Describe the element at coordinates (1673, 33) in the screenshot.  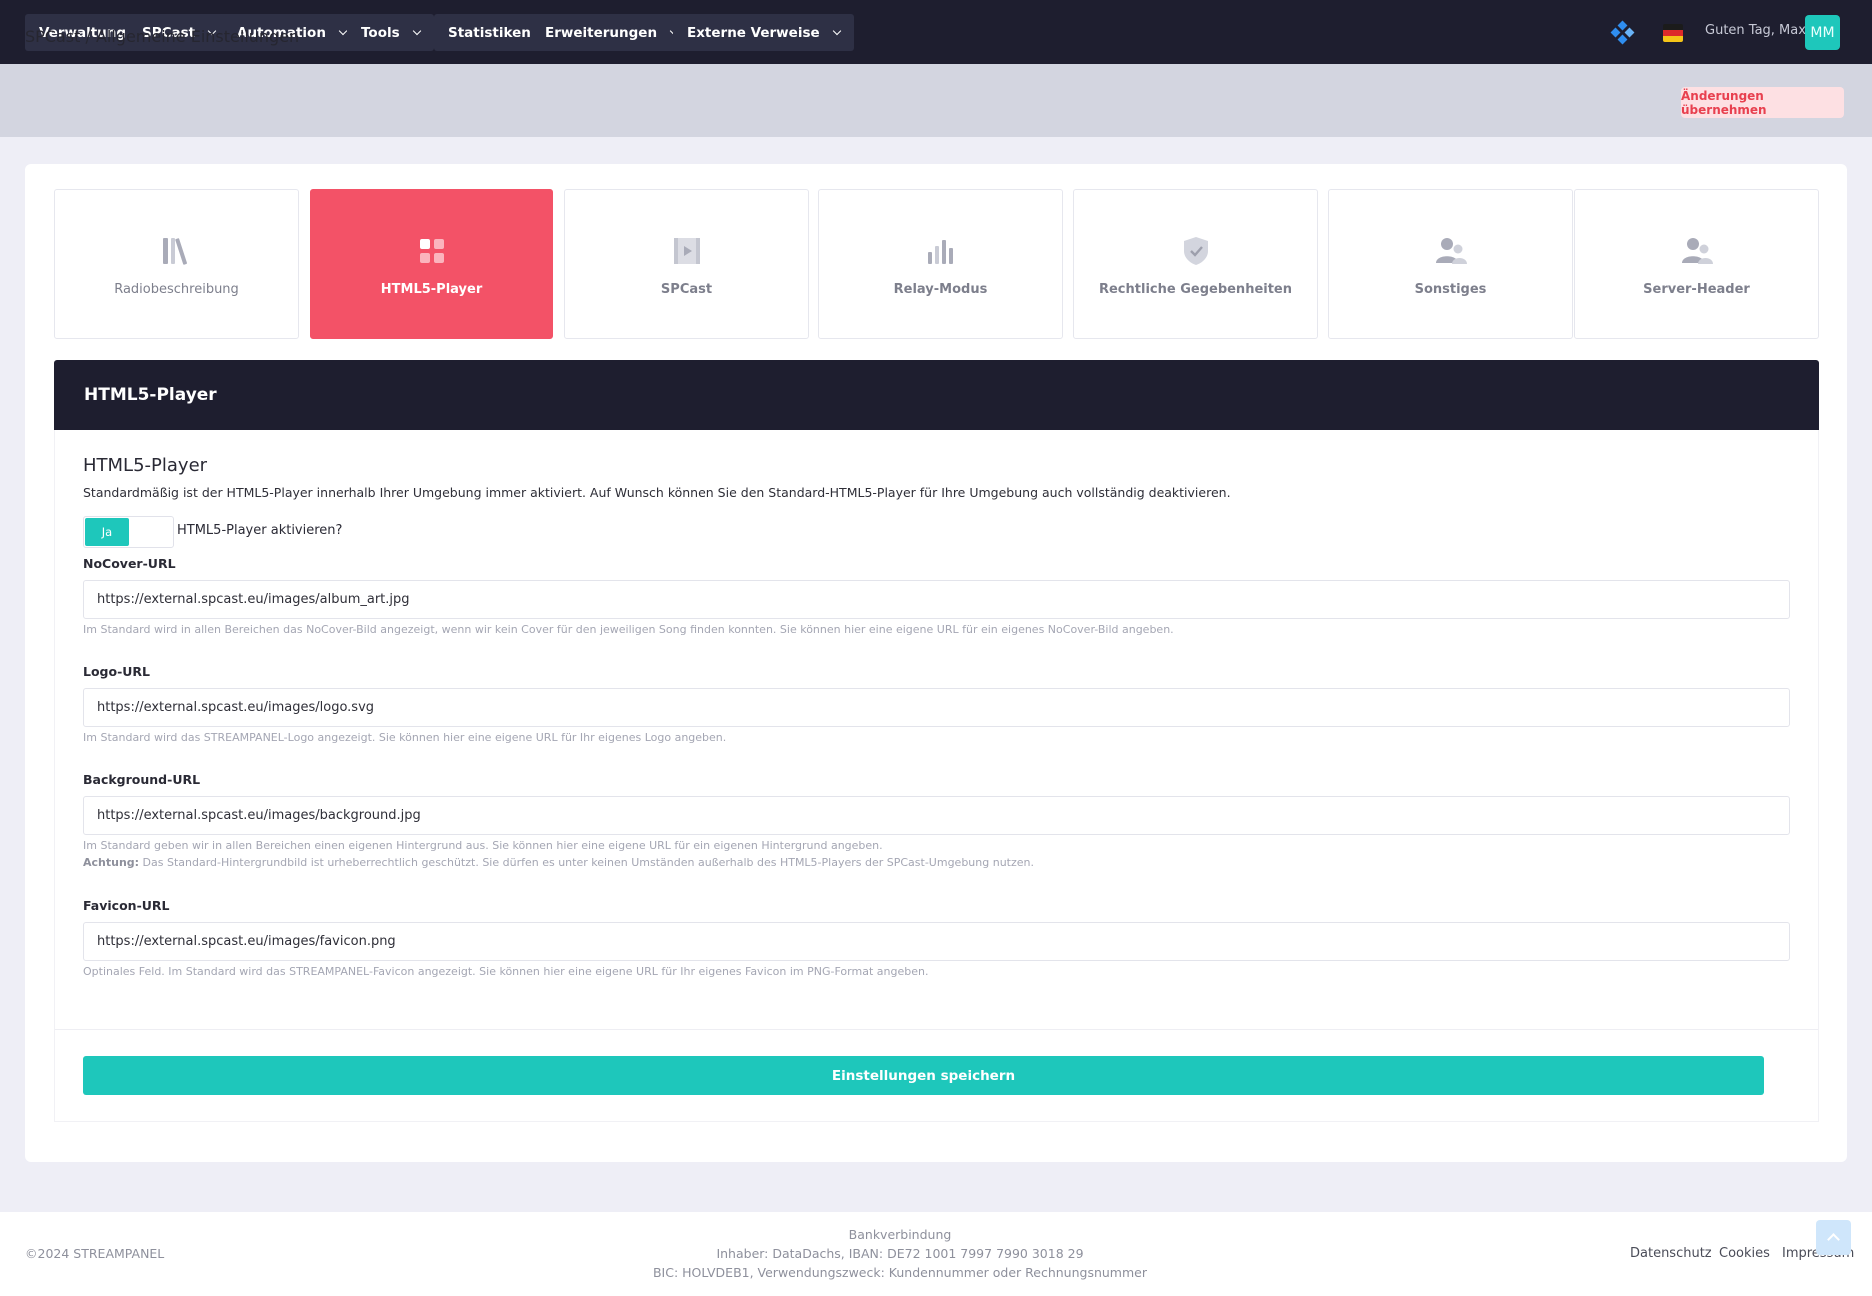
I see `language-flag-icon` at that location.